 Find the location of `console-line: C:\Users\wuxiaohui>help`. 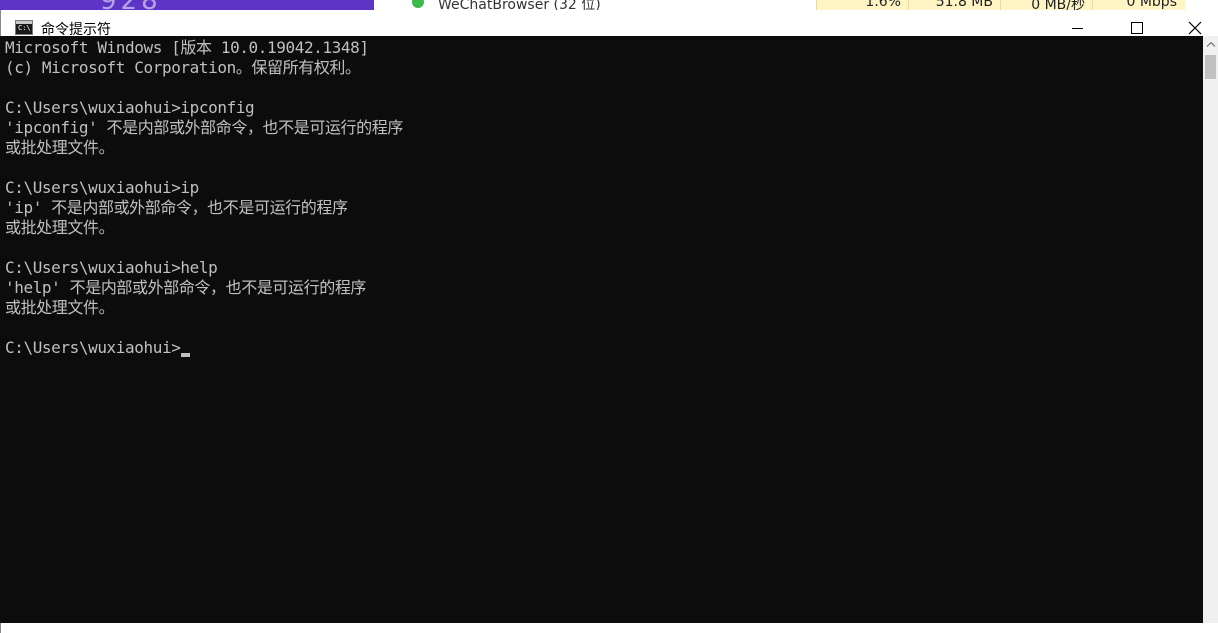

console-line: C:\Users\wuxiaohui>help is located at coordinates (111, 267).